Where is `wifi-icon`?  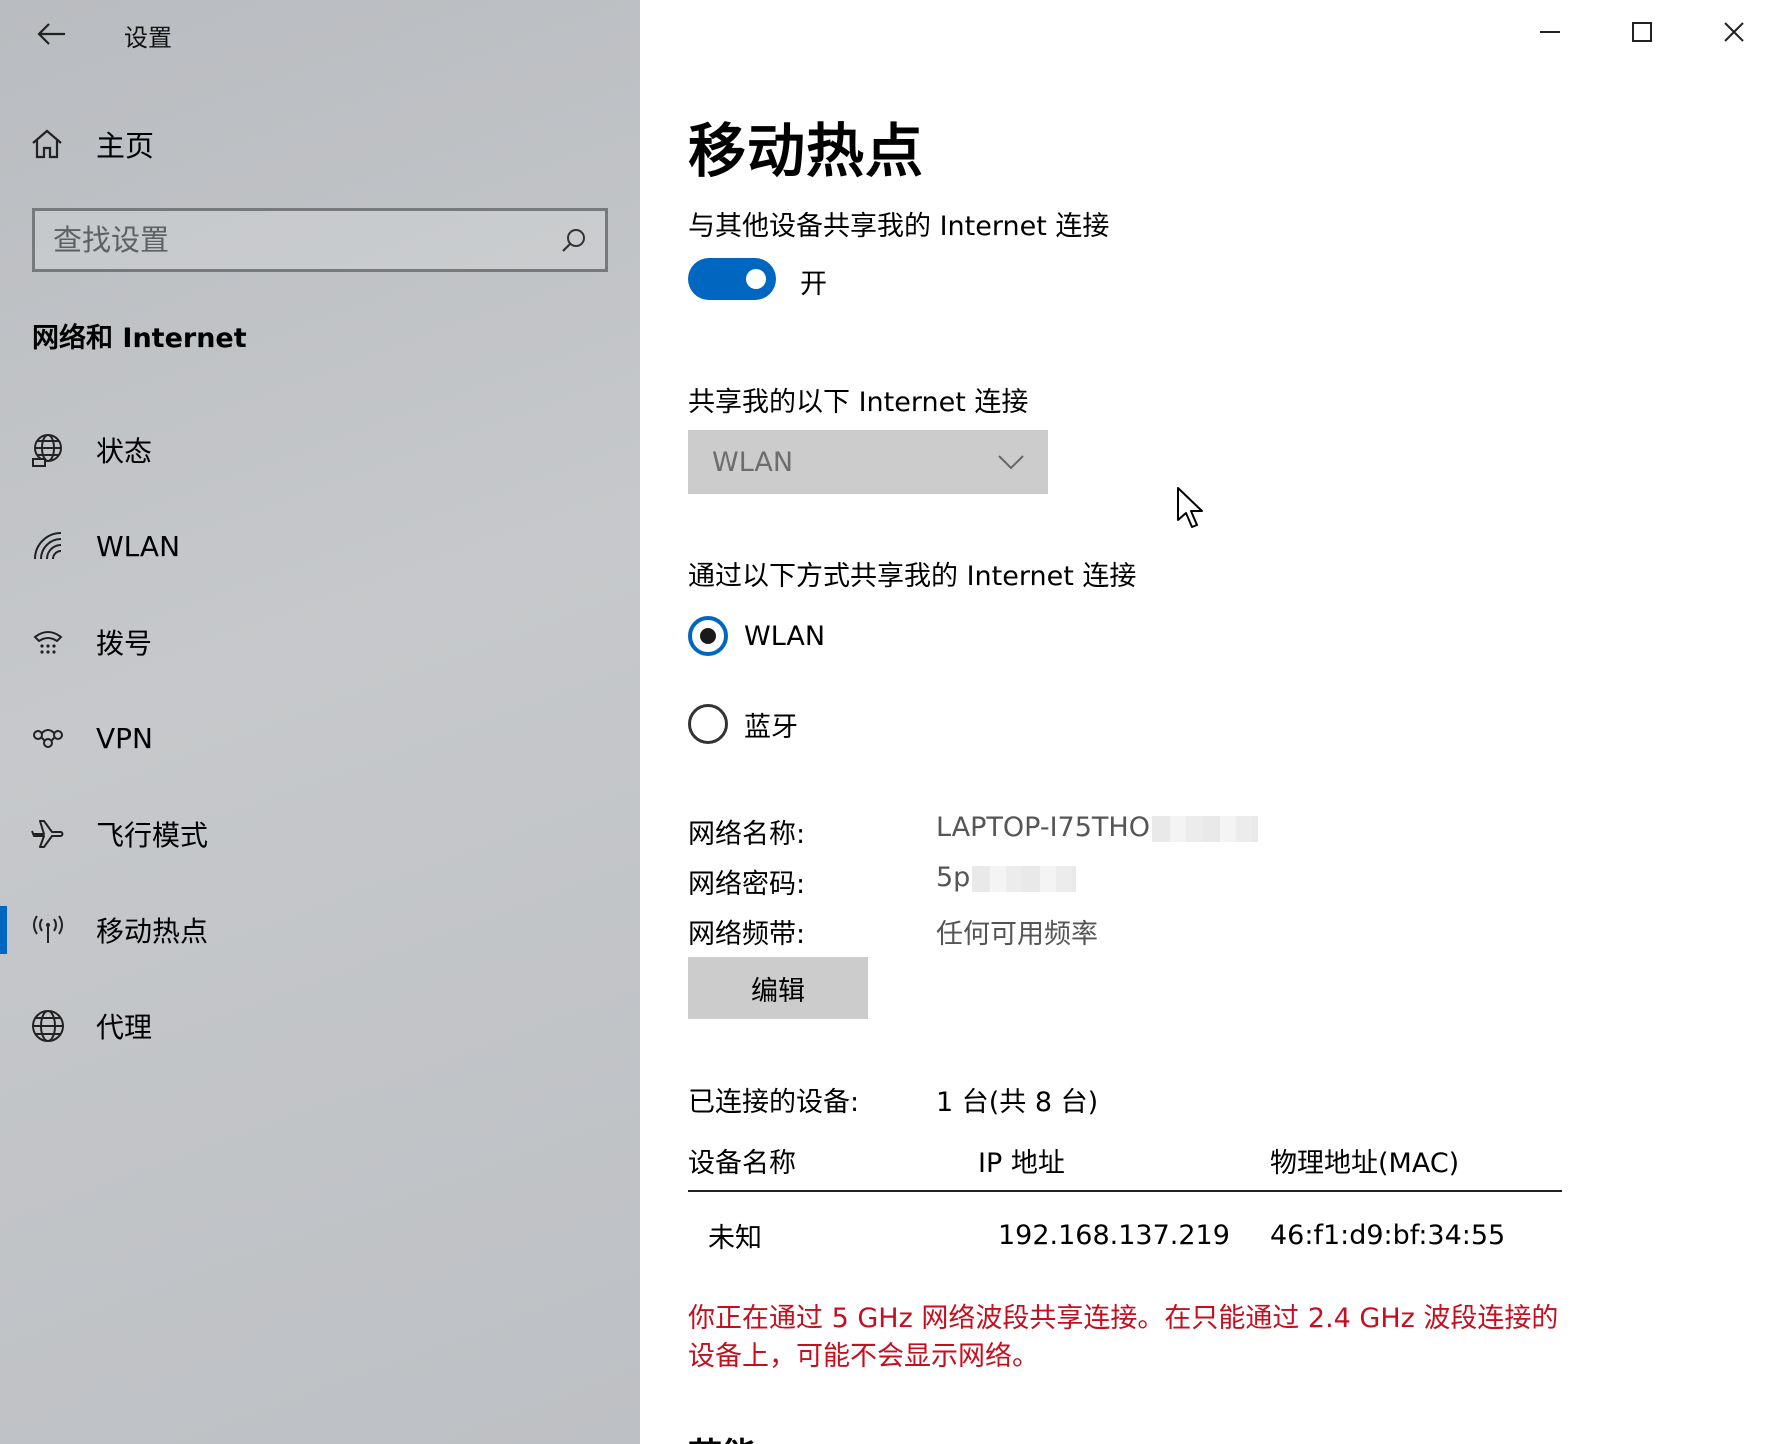 wifi-icon is located at coordinates (48, 546).